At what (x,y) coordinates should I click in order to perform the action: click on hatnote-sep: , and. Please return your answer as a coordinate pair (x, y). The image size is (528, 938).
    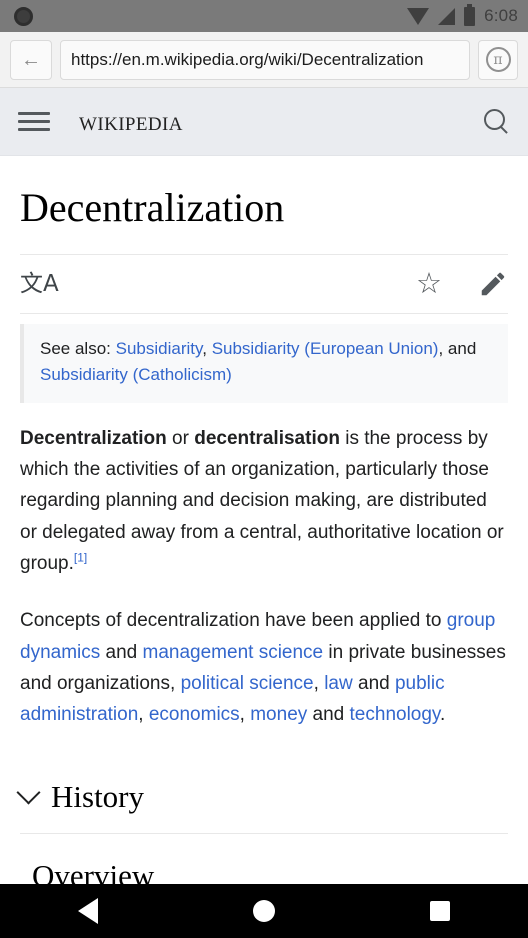
    Looking at the image, I should click on (457, 348).